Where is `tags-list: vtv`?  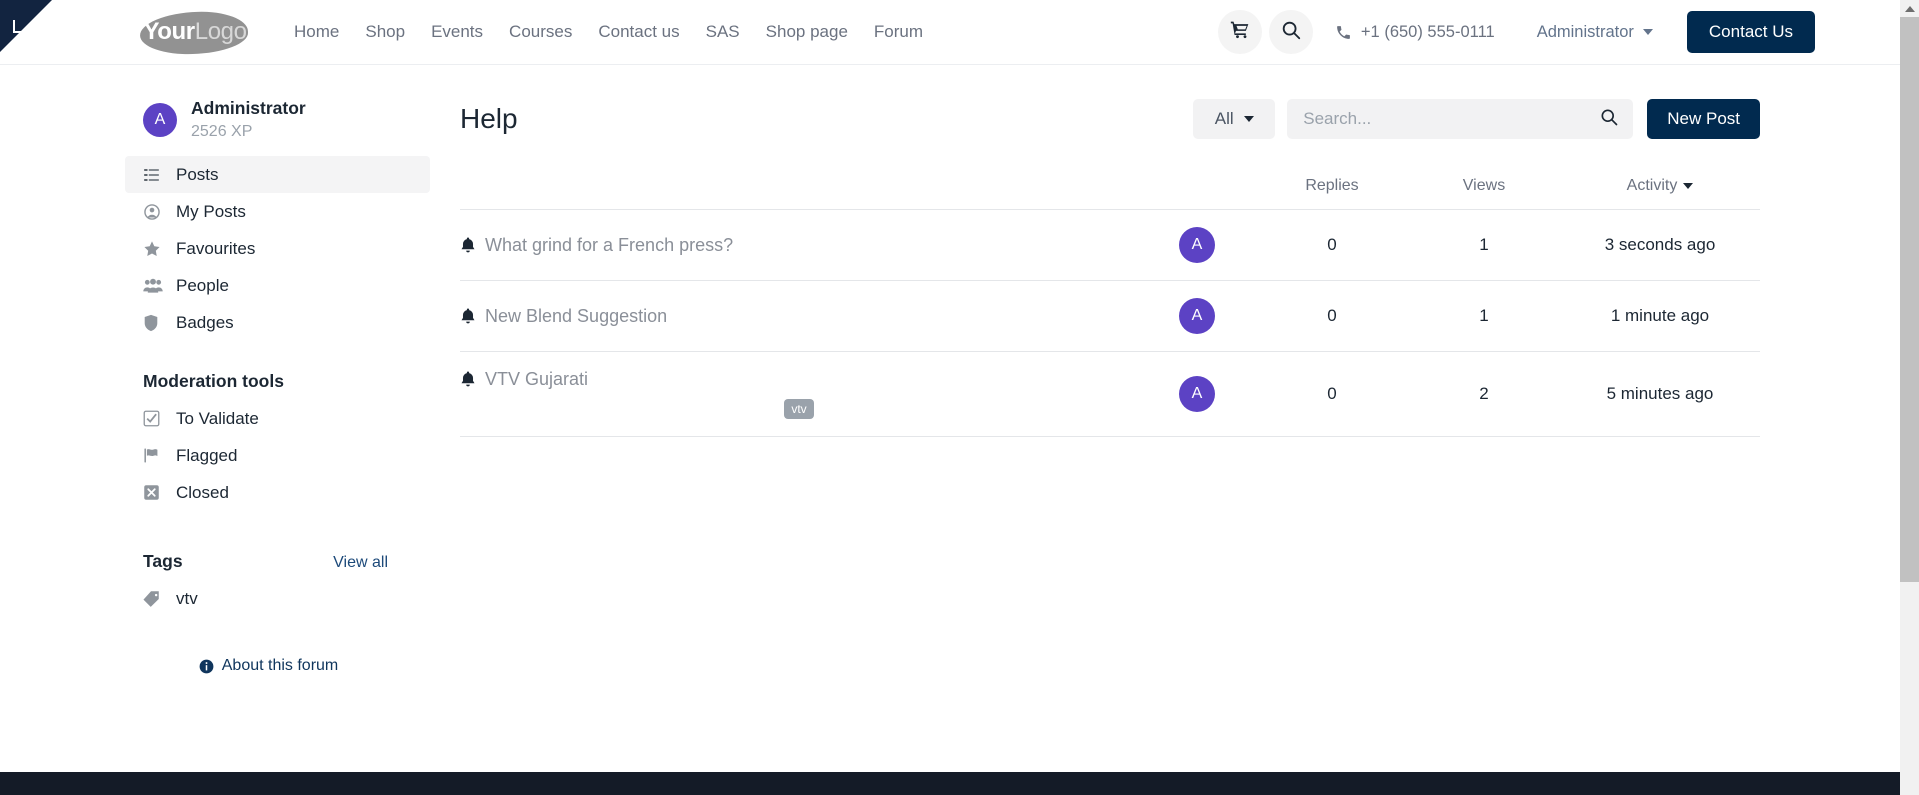
tags-list: vtv is located at coordinates (277, 598).